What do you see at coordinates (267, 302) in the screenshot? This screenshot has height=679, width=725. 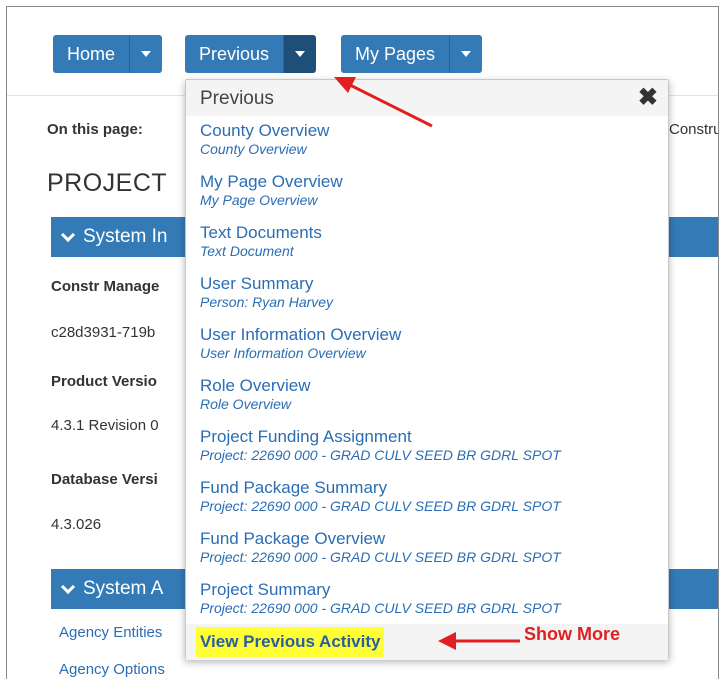 I see `dropdown-item-subtitle: Person: Ryan Harvey` at bounding box center [267, 302].